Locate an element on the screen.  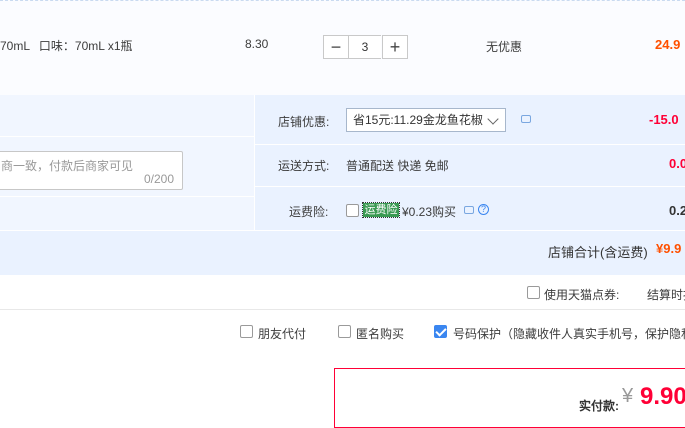
shop-total-amount: ¥9.9 is located at coordinates (669, 248).